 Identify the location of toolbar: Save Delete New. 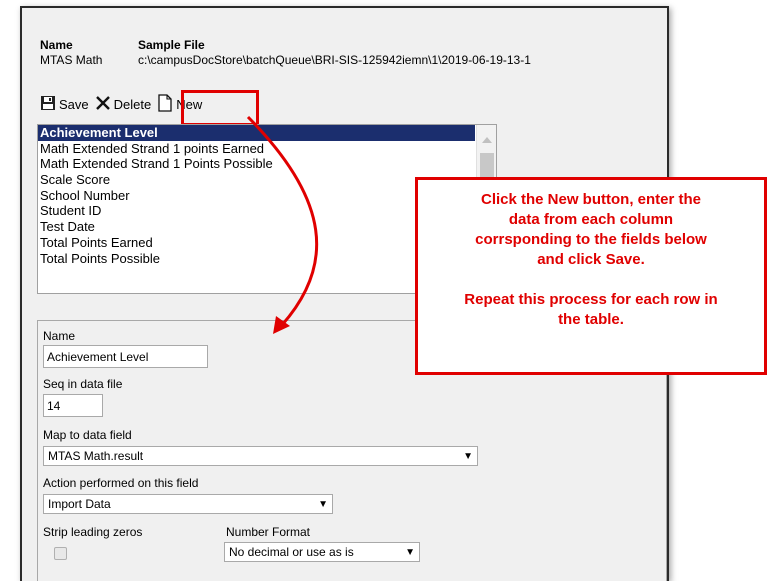
(121, 104).